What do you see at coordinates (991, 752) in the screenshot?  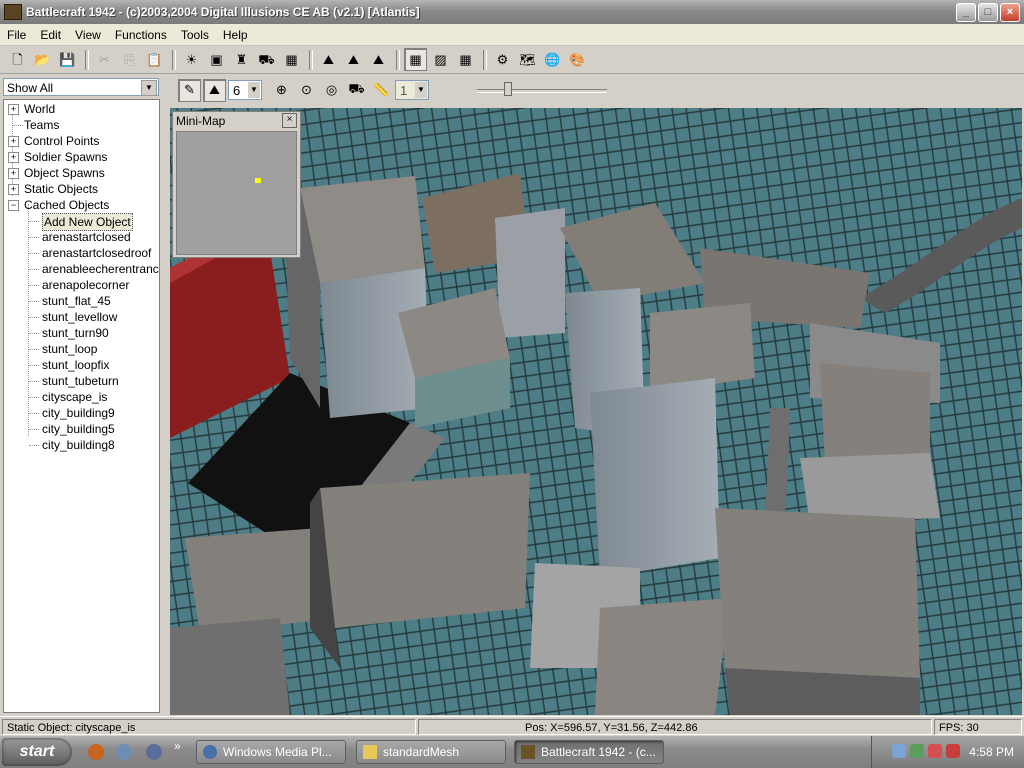 I see `clock: 4:58 PM` at bounding box center [991, 752].